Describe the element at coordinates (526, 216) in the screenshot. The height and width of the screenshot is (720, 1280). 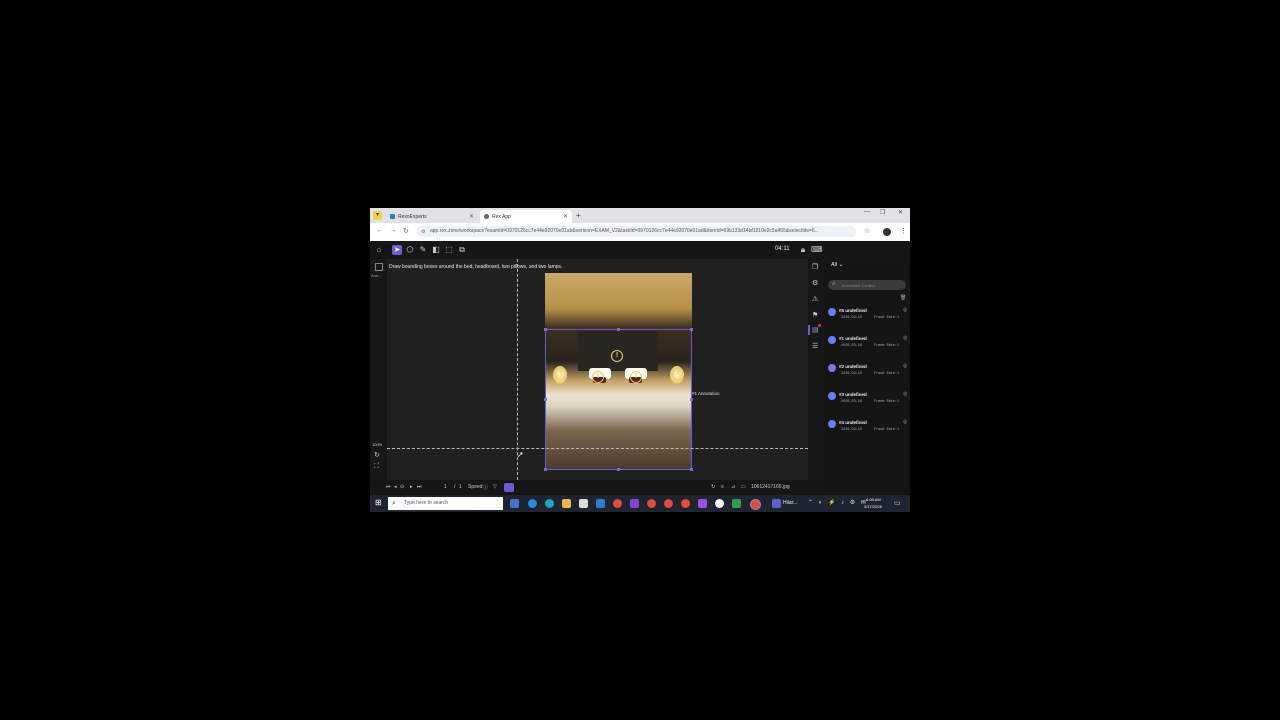
I see `tab-rex-app: Rex App ✕` at that location.